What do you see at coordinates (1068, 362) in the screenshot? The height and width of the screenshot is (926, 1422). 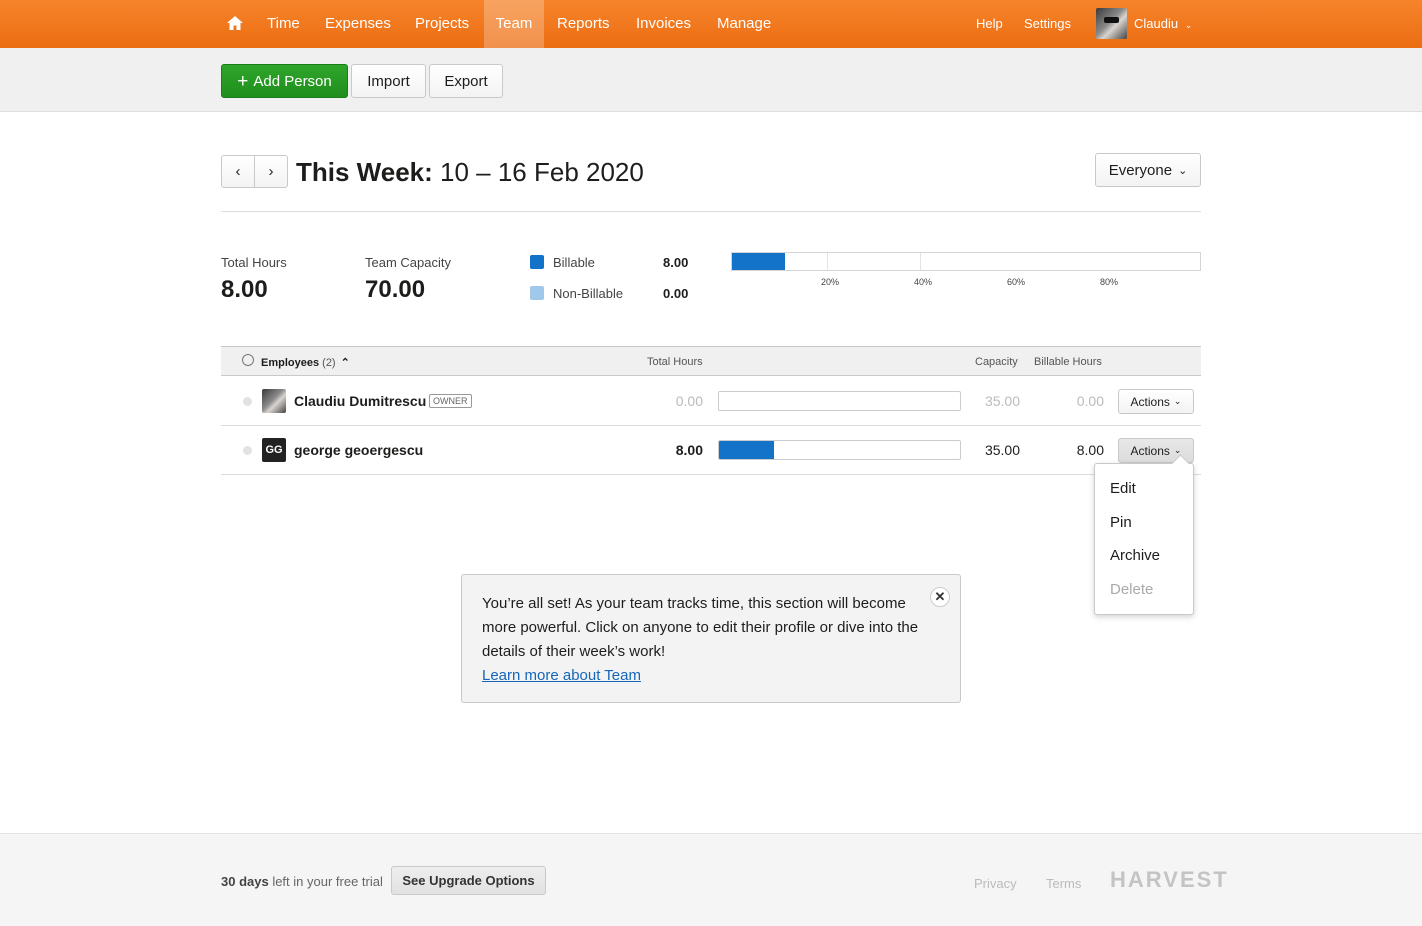 I see `column-billable-hours: Billable Hours` at bounding box center [1068, 362].